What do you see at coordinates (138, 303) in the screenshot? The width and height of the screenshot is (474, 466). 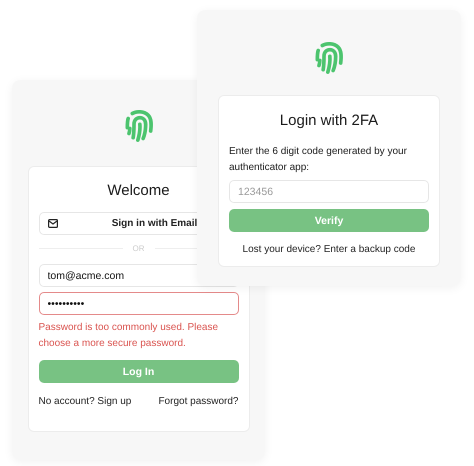 I see `password-field: ••••••••••` at bounding box center [138, 303].